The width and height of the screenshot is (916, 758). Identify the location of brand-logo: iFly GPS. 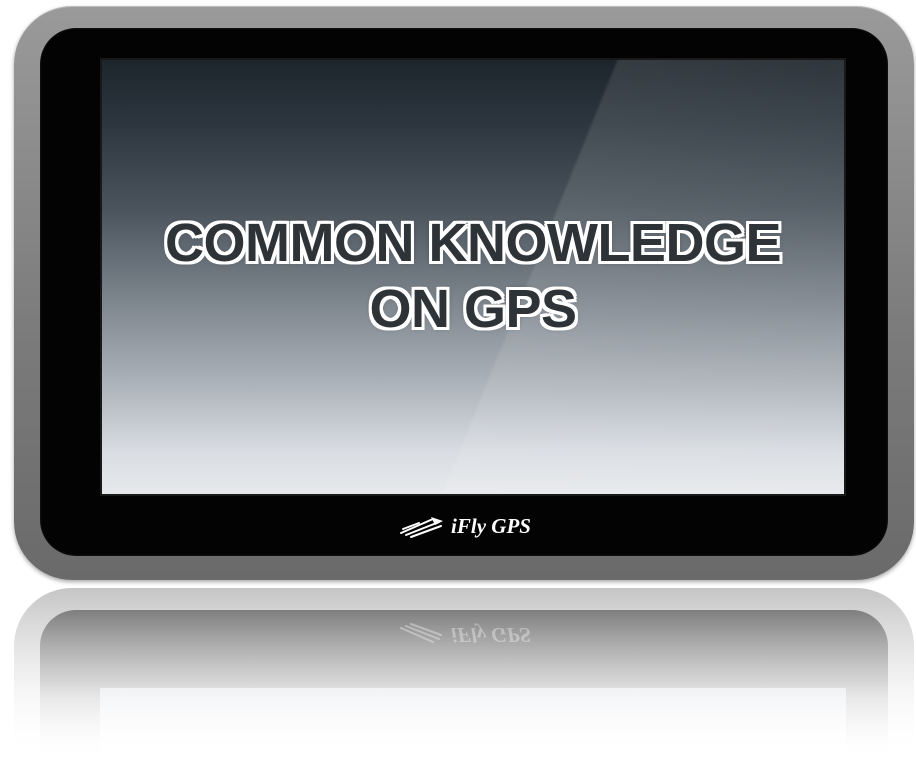
(464, 526).